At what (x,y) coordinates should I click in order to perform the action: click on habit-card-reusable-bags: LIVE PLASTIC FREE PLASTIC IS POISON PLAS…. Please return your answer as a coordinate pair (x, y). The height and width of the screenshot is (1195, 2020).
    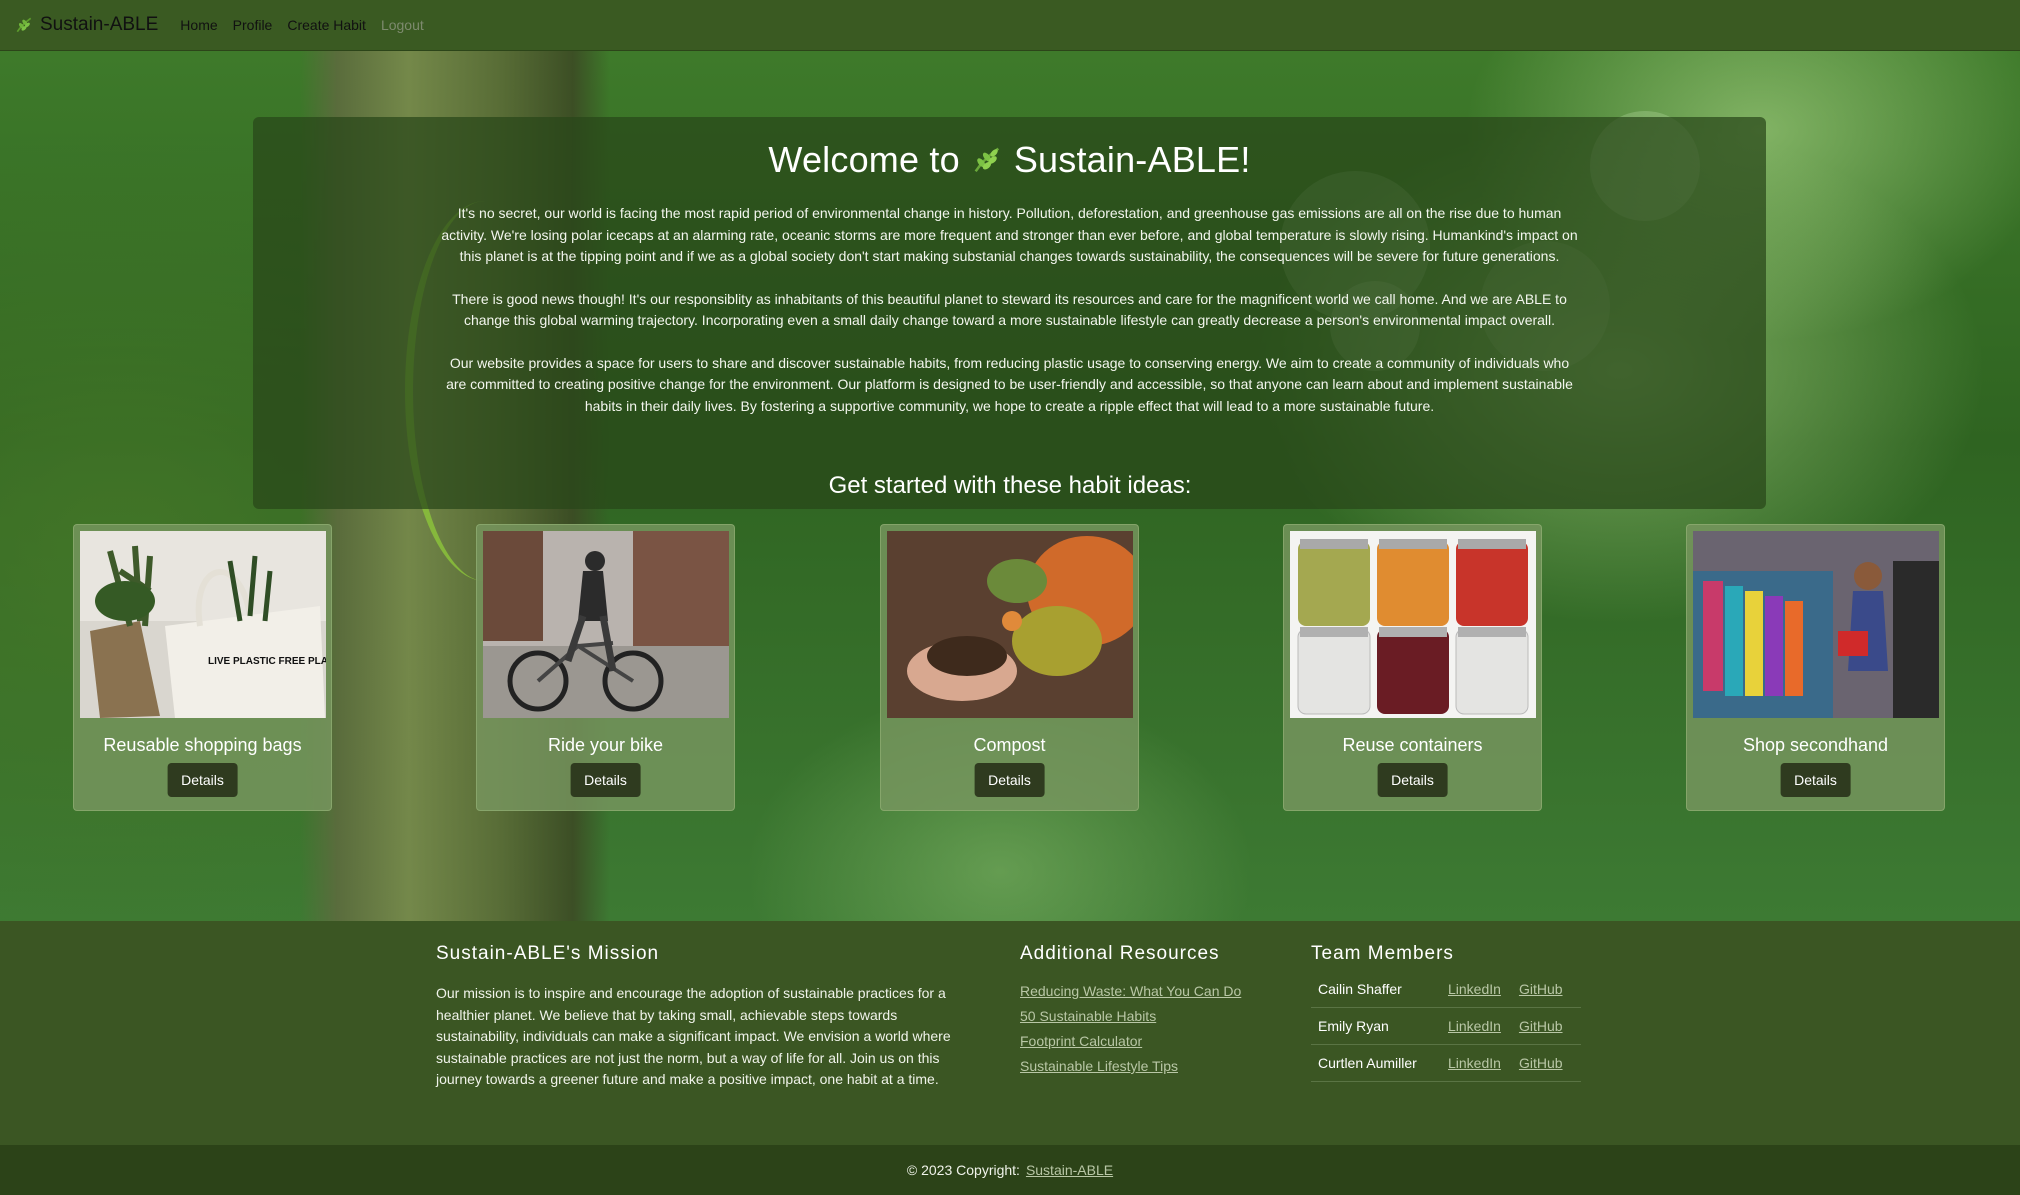
    Looking at the image, I should click on (202, 667).